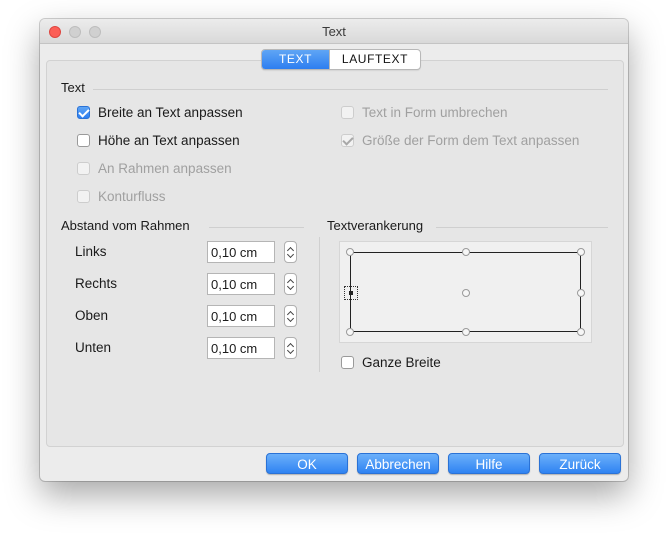 This screenshot has width=668, height=542. What do you see at coordinates (347, 362) in the screenshot?
I see `full-width-checkbox` at bounding box center [347, 362].